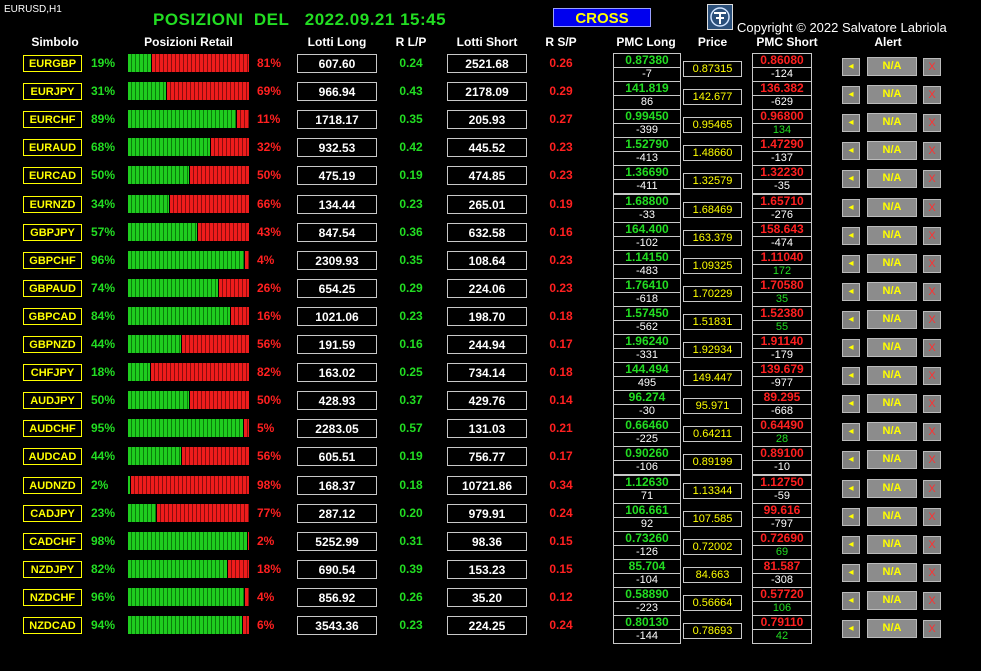  What do you see at coordinates (411, 344) in the screenshot?
I see `r-lp-value: 0.16` at bounding box center [411, 344].